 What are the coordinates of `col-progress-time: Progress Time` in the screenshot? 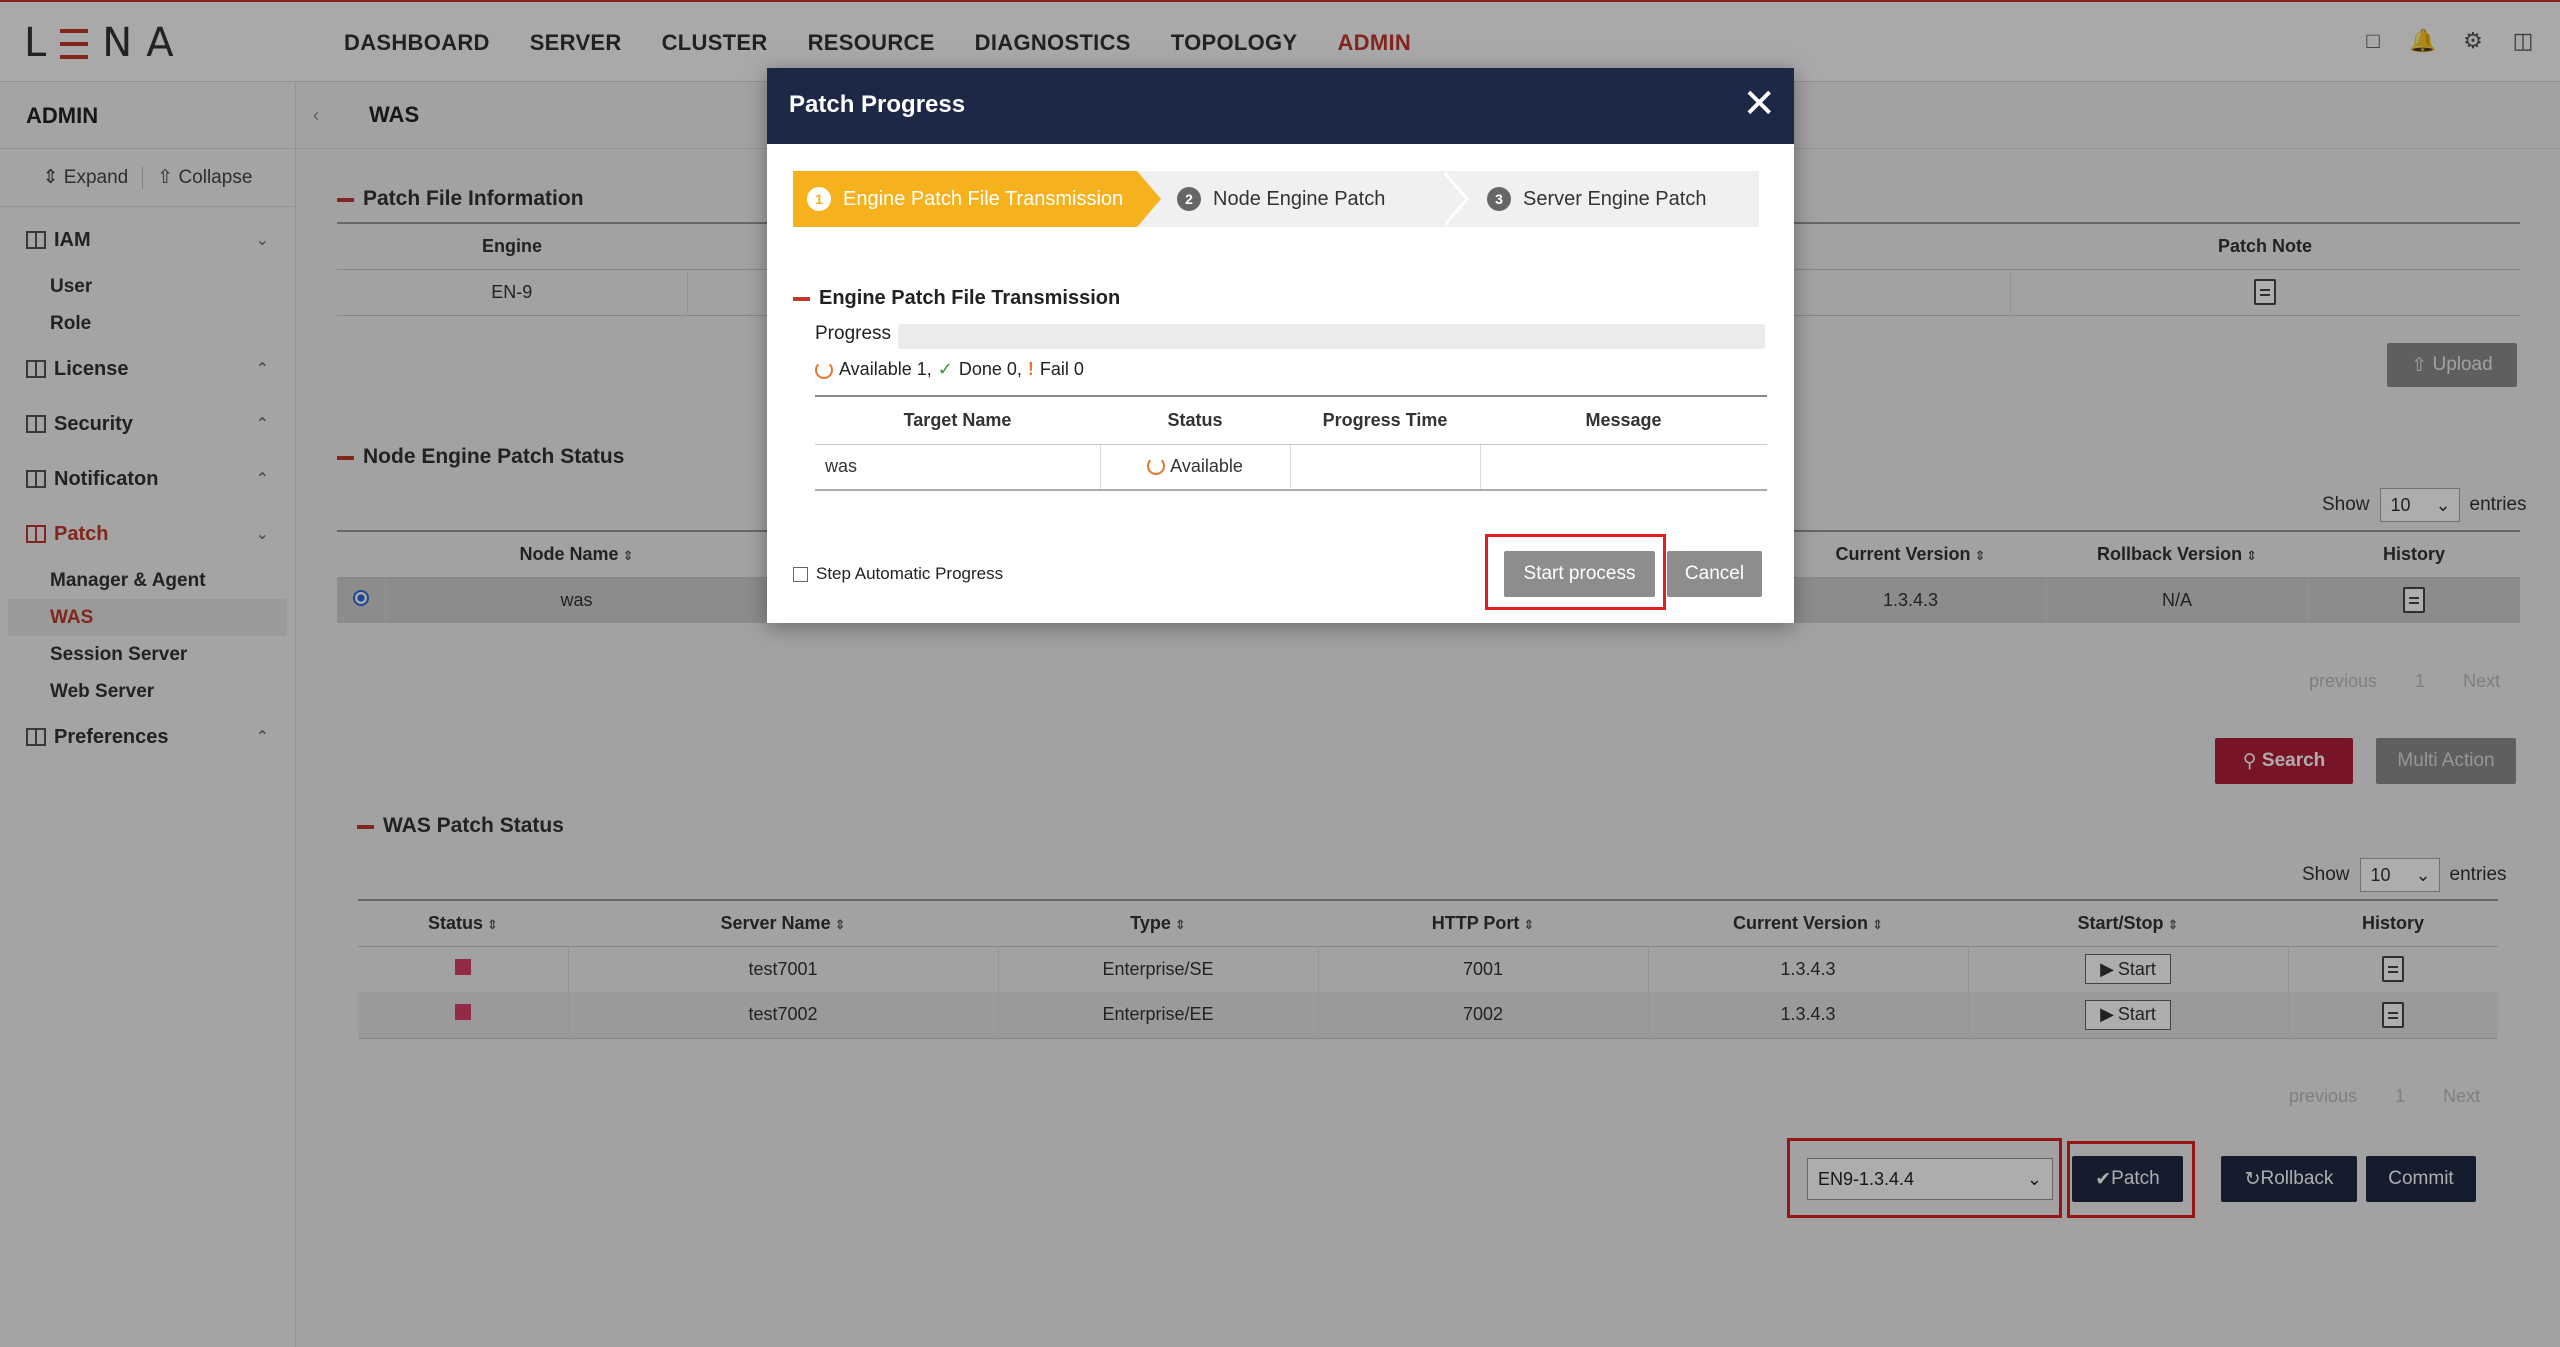 It's located at (1385, 420).